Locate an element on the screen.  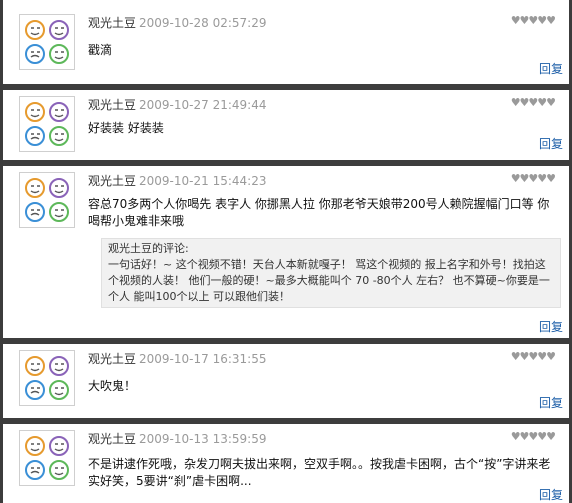
comment-item: 观光土豆 2009-10-27 21:49:44 ♥♥♥♥♥ 好装装 好装装 回复 is located at coordinates (286, 125).